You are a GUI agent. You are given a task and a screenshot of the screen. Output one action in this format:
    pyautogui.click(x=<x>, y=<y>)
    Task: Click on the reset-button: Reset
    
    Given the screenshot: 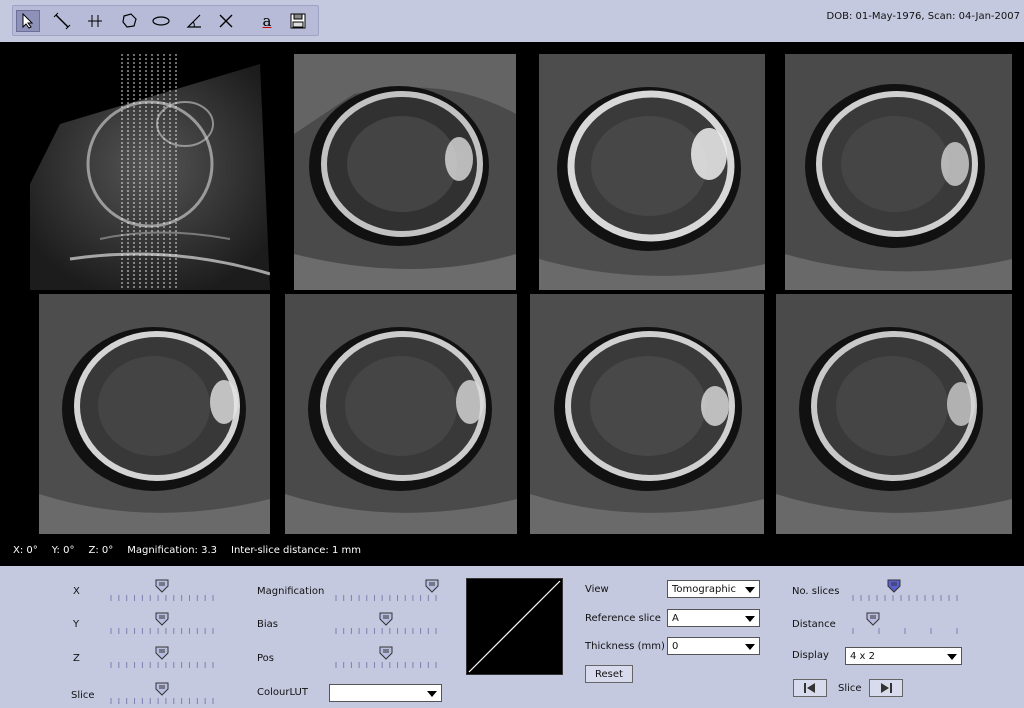 What is the action you would take?
    pyautogui.click(x=609, y=674)
    